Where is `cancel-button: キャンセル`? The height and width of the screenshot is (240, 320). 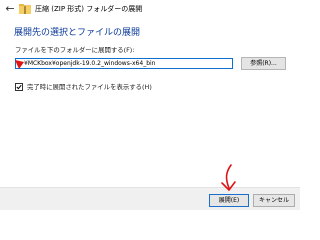
cancel-button: キャンセル is located at coordinates (274, 200).